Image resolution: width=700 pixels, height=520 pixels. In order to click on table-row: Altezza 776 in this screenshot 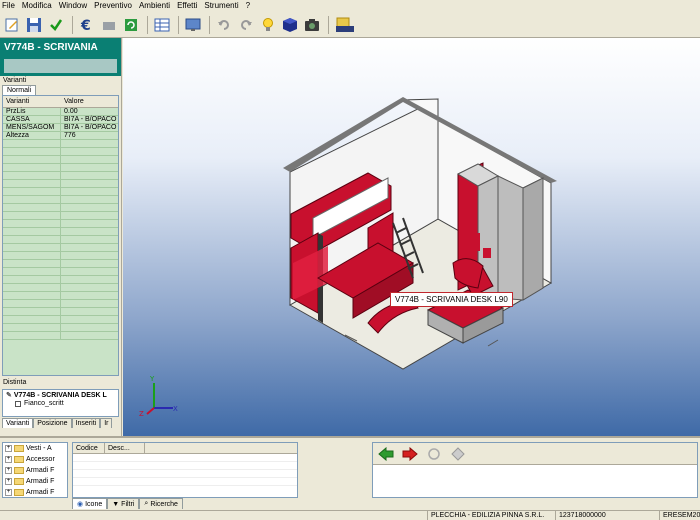, I will do `click(60, 136)`.